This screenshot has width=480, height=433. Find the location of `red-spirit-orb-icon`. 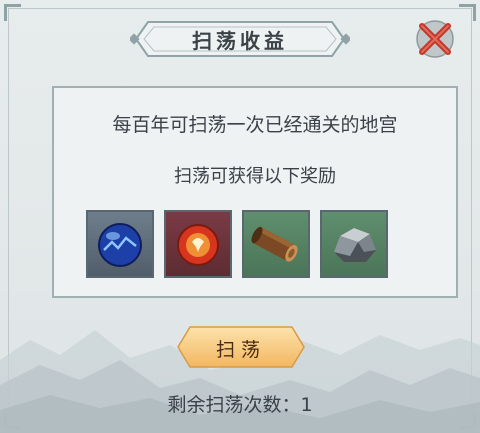

red-spirit-orb-icon is located at coordinates (198, 245).